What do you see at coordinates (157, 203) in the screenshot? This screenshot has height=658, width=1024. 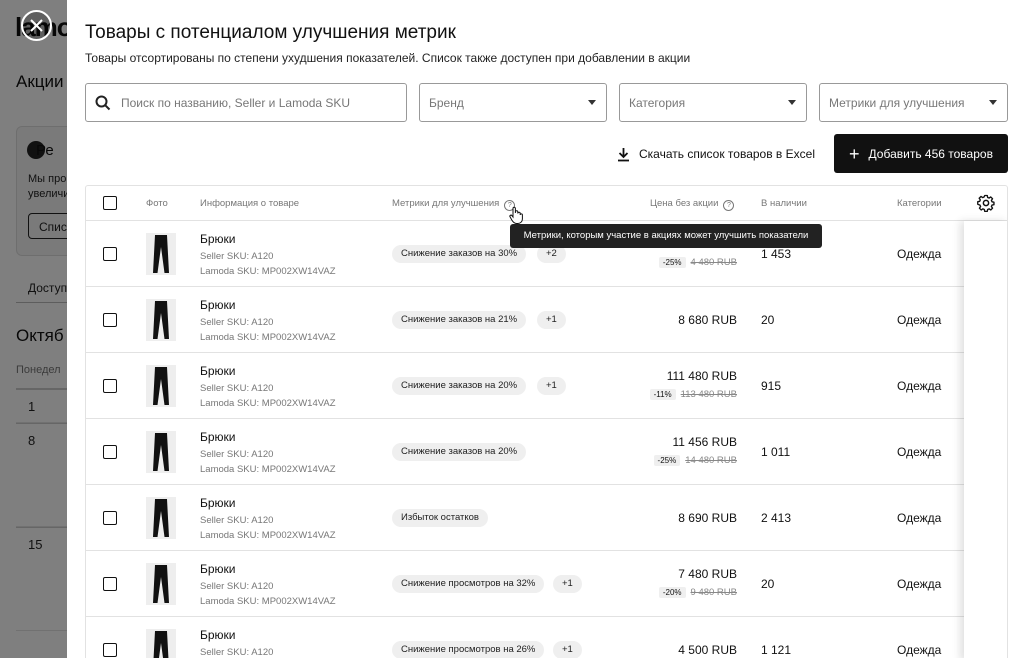 I see `header-photo: Фото` at bounding box center [157, 203].